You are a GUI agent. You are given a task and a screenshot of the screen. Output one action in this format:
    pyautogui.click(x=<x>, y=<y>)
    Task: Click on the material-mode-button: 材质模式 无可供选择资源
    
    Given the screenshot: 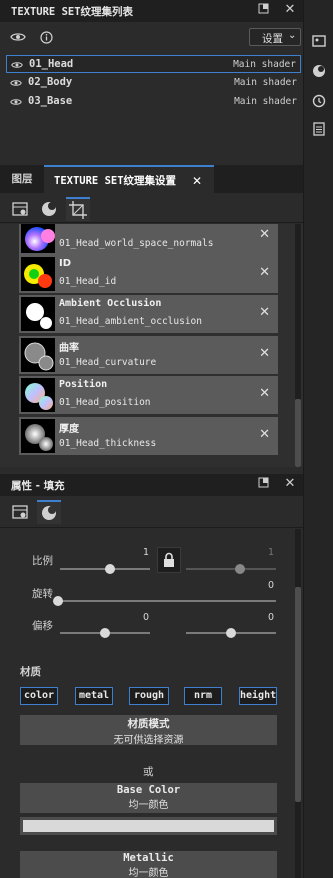 What is the action you would take?
    pyautogui.click(x=148, y=730)
    